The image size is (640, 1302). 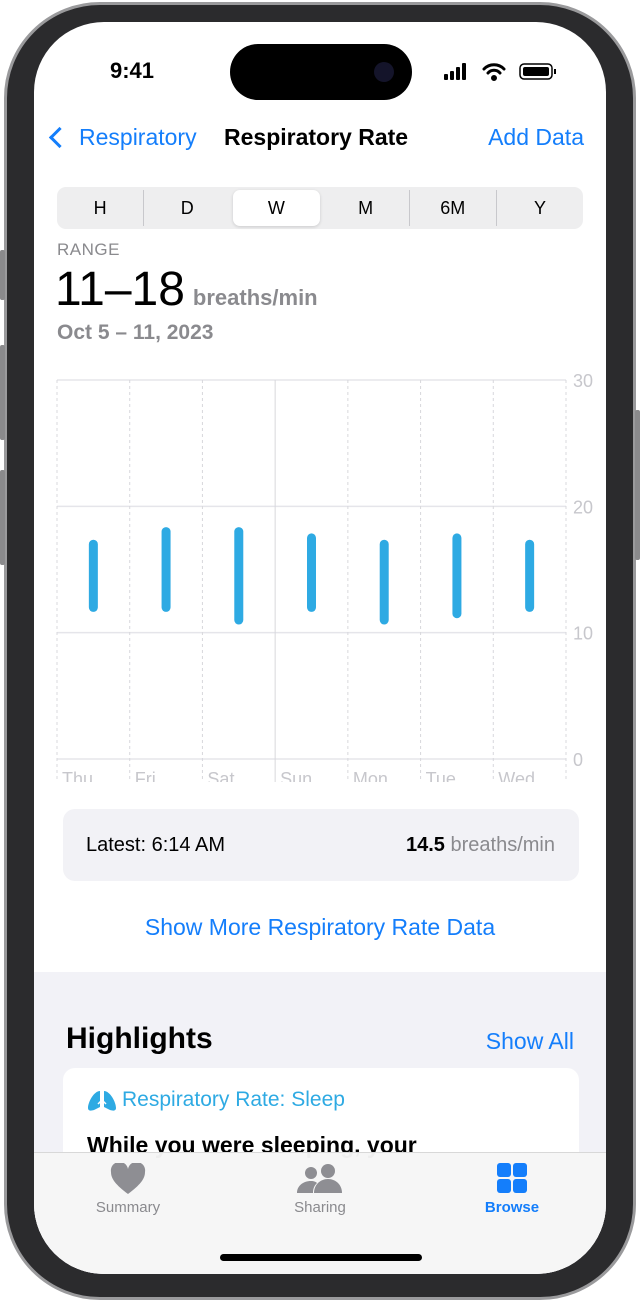 What do you see at coordinates (296, 775) in the screenshot?
I see `x-tick-label: Sun` at bounding box center [296, 775].